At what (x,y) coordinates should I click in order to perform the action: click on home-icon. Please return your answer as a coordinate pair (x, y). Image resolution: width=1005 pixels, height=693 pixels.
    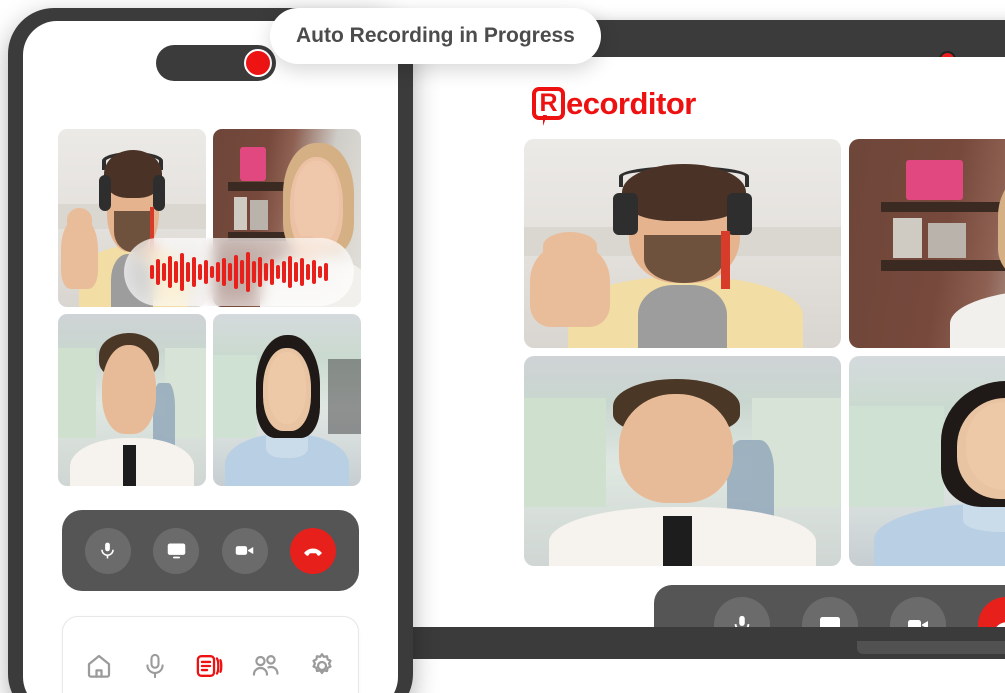
    Looking at the image, I should click on (98, 666).